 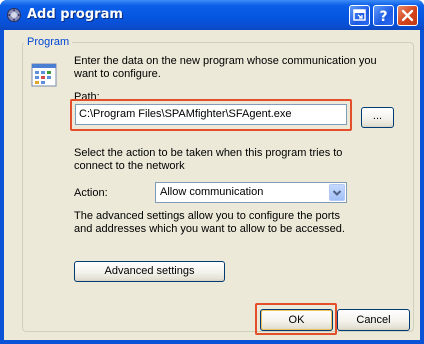 I want to click on action-dropdown-button, so click(x=337, y=192).